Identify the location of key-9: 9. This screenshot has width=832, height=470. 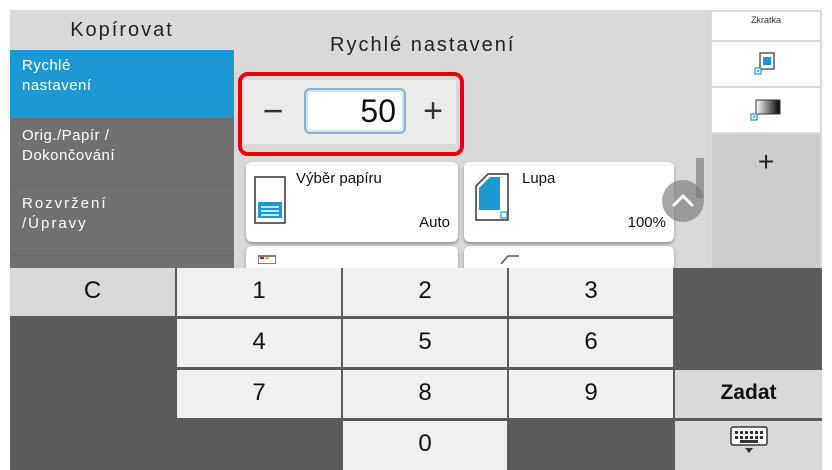
(591, 394).